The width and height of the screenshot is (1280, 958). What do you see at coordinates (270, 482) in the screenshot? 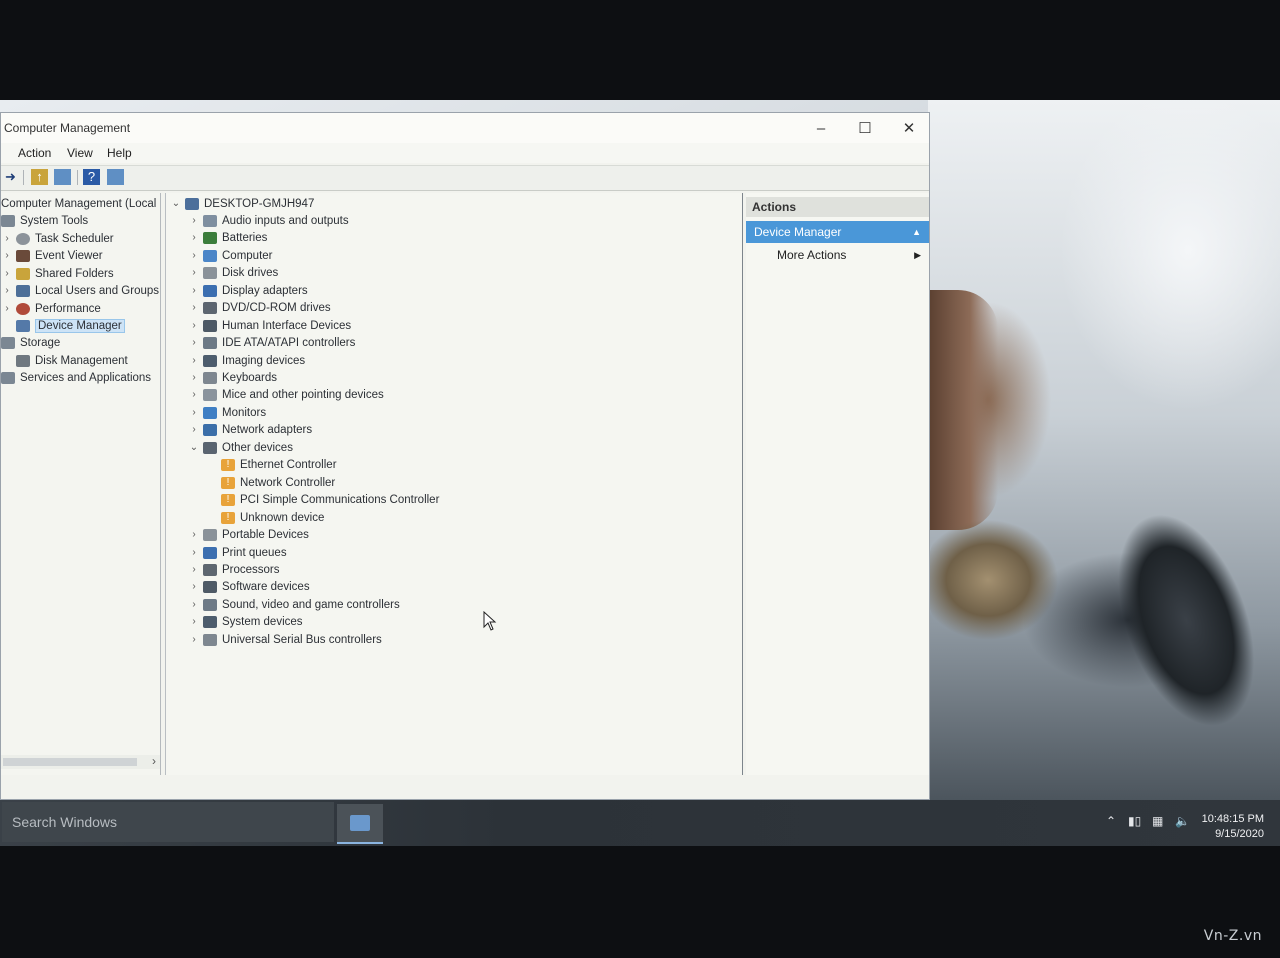
I see `unknown-device: ! Network Controller` at bounding box center [270, 482].